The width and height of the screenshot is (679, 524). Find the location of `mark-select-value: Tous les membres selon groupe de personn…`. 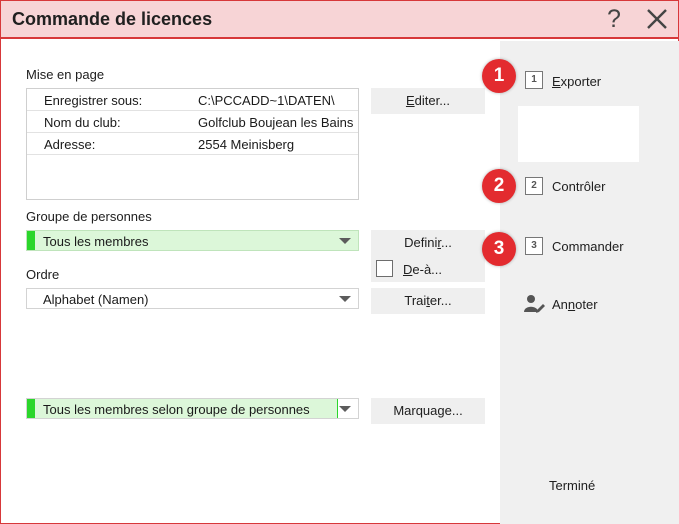

mark-select-value: Tous les membres selon groupe de personn… is located at coordinates (176, 409).